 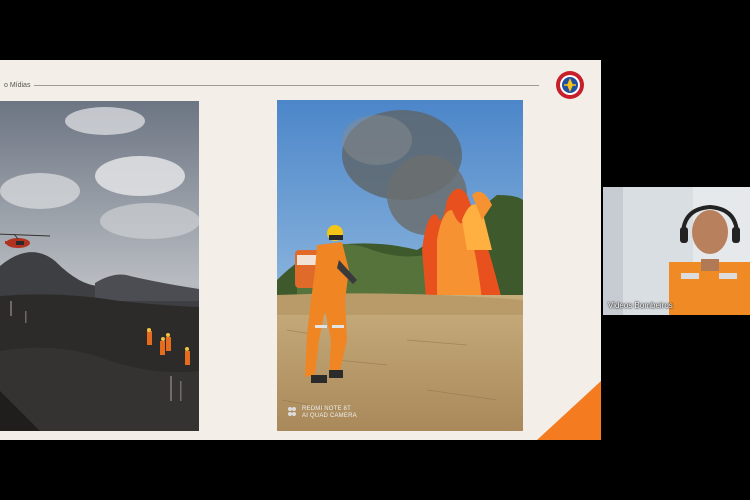 What do you see at coordinates (286, 85) in the screenshot?
I see `slide-header-rule` at bounding box center [286, 85].